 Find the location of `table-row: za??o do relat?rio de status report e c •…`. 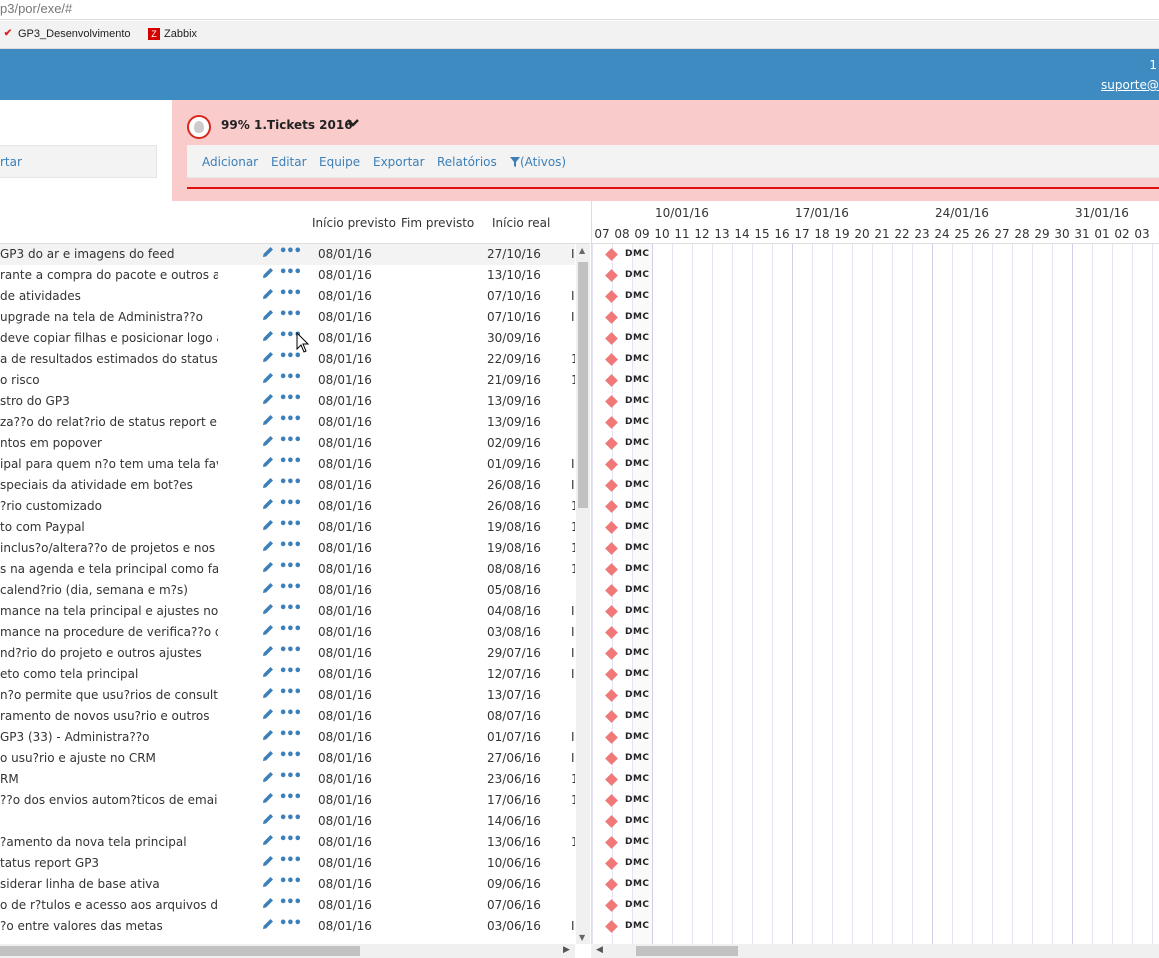

table-row: za??o do relat?rio de status report e c •… is located at coordinates (287, 422).